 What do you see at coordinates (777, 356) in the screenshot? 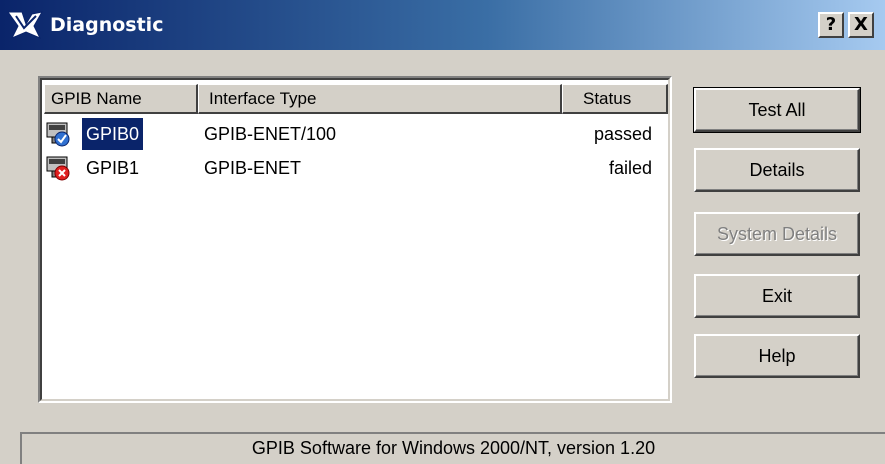
I see `help-button: Help` at bounding box center [777, 356].